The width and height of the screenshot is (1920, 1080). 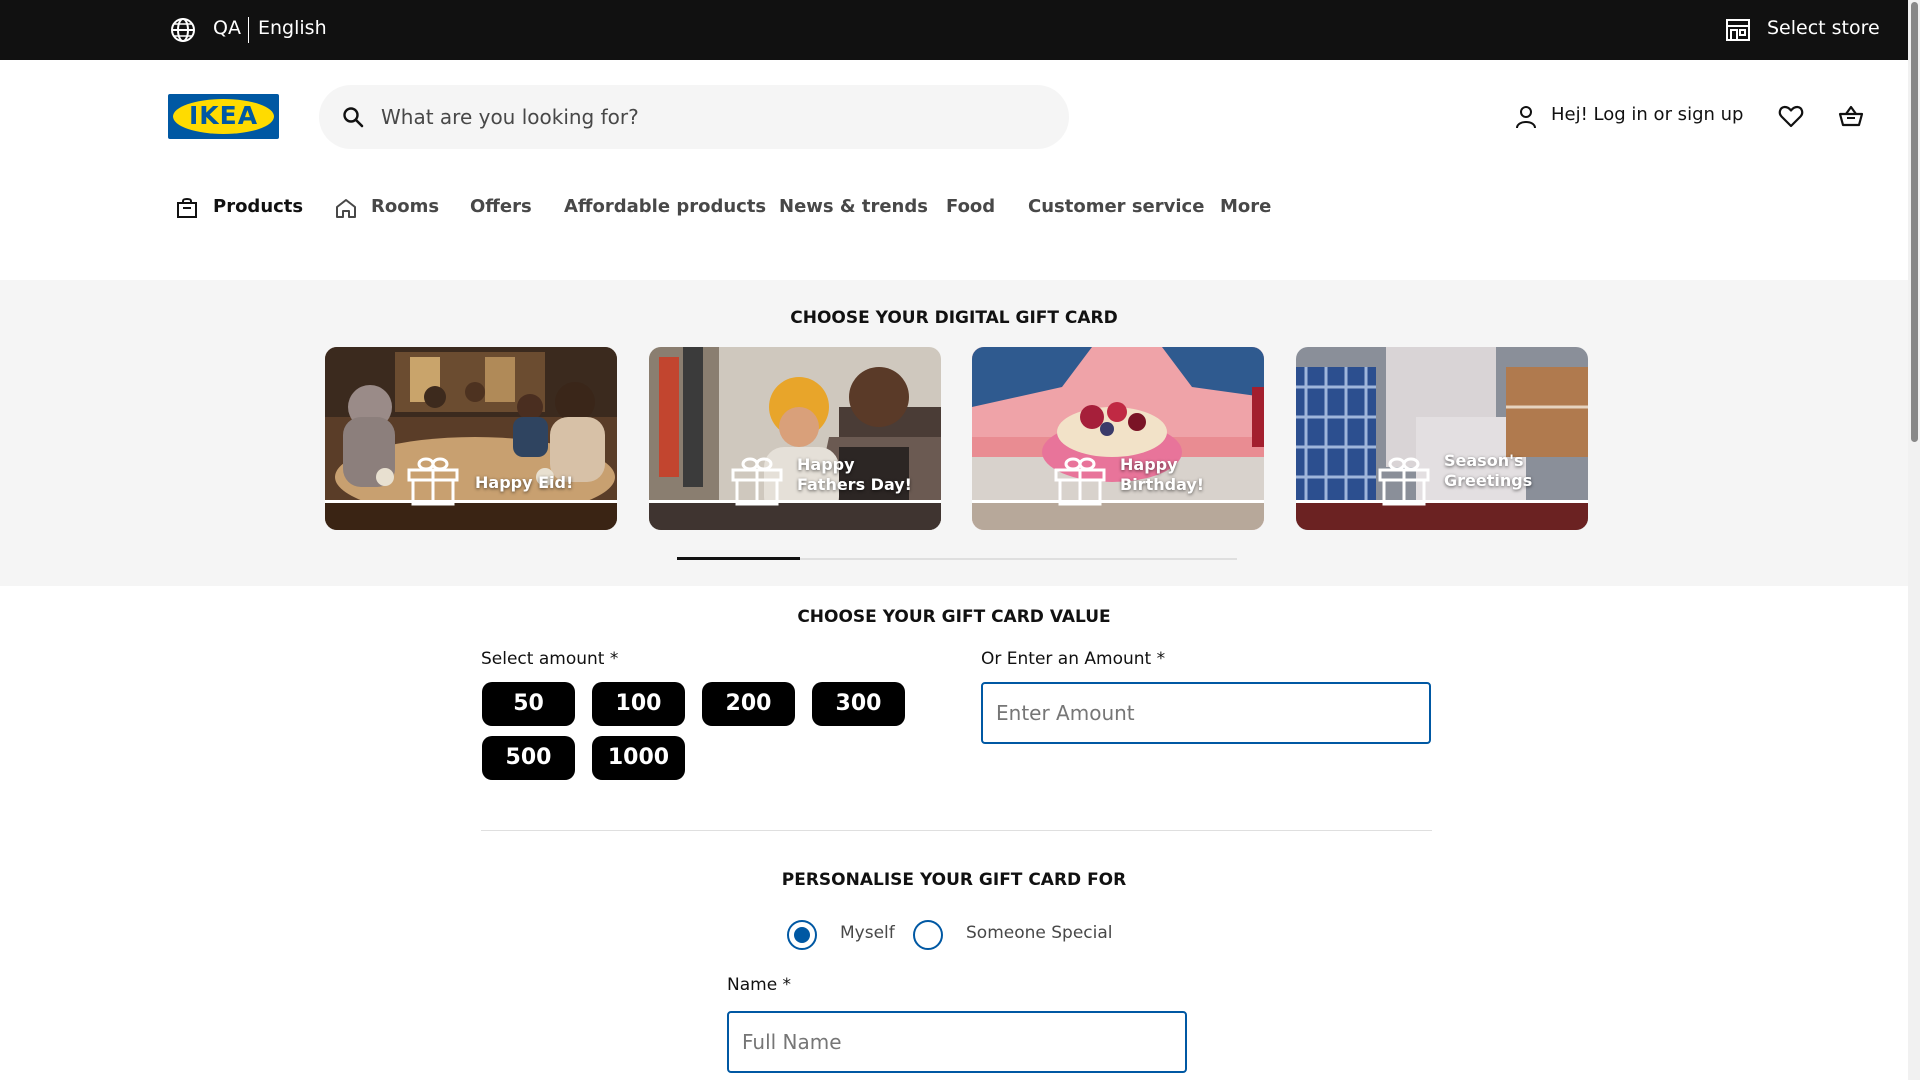 I want to click on radio-myself-label: Myself, so click(x=867, y=933).